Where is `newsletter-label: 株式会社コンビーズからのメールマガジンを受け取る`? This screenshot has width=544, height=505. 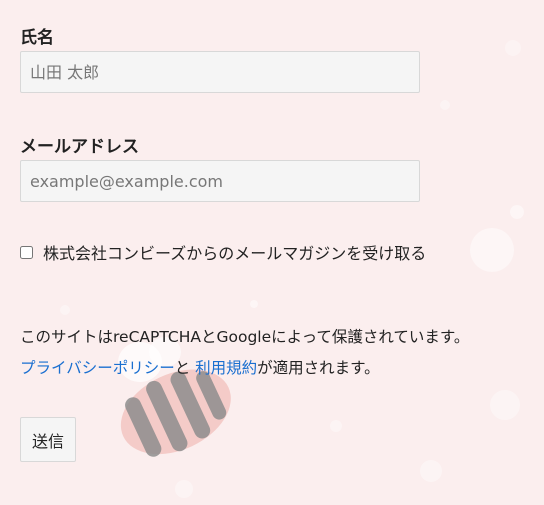
newsletter-label: 株式会社コンビーズからのメールマガジンを受け取る is located at coordinates (235, 253).